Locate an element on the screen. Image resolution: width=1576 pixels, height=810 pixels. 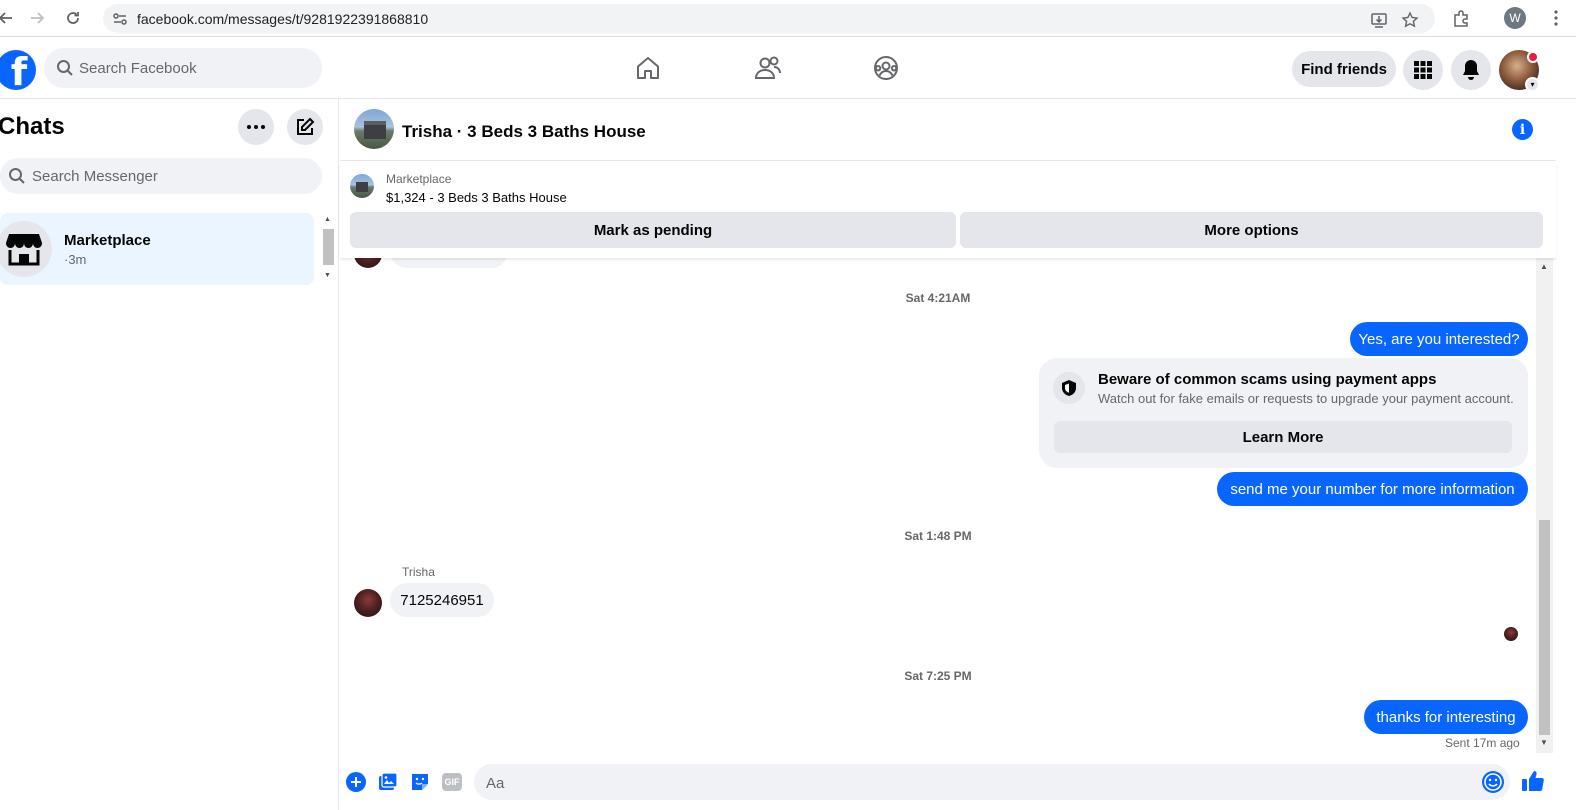
facebook-search is located at coordinates (183, 68).